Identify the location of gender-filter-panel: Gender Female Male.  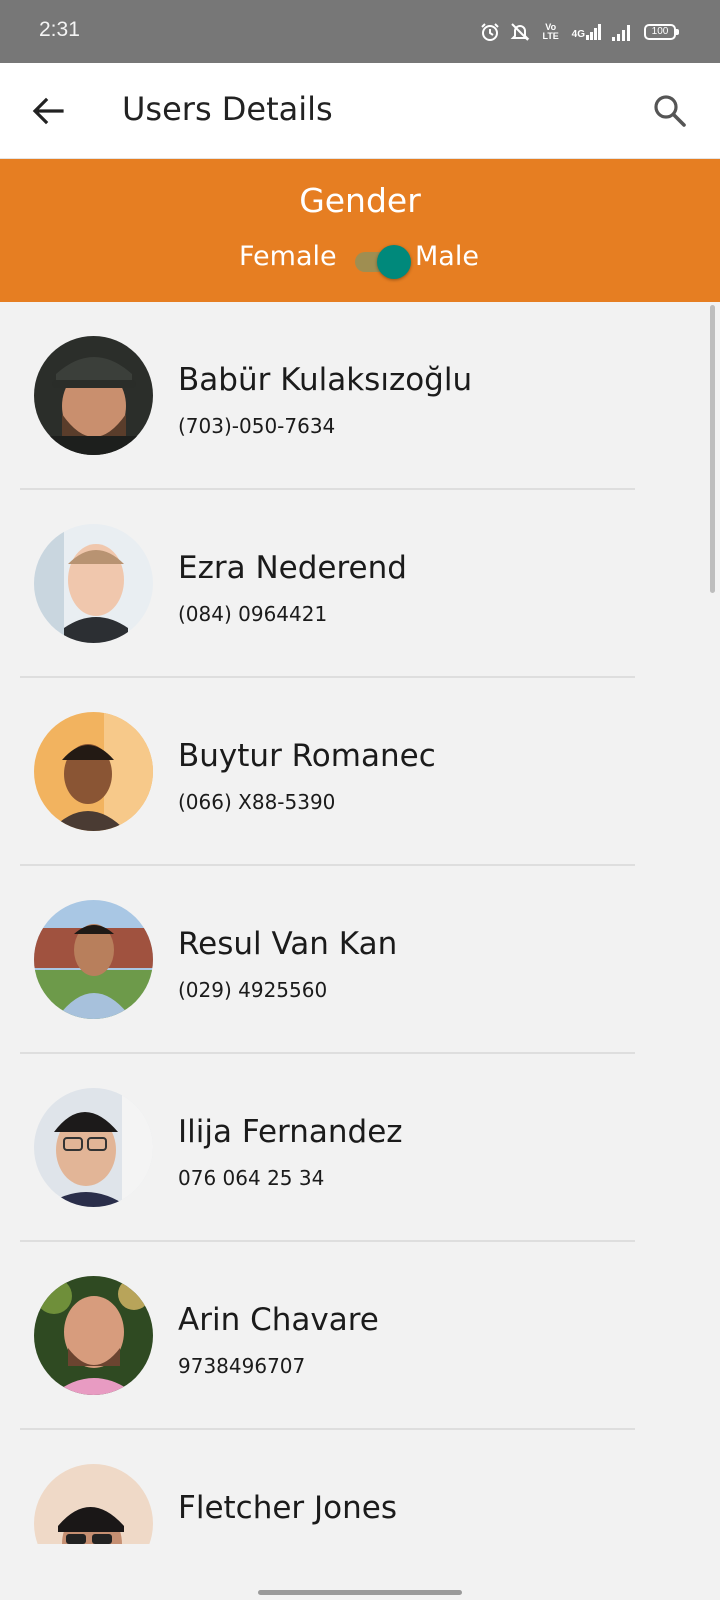
(360, 230).